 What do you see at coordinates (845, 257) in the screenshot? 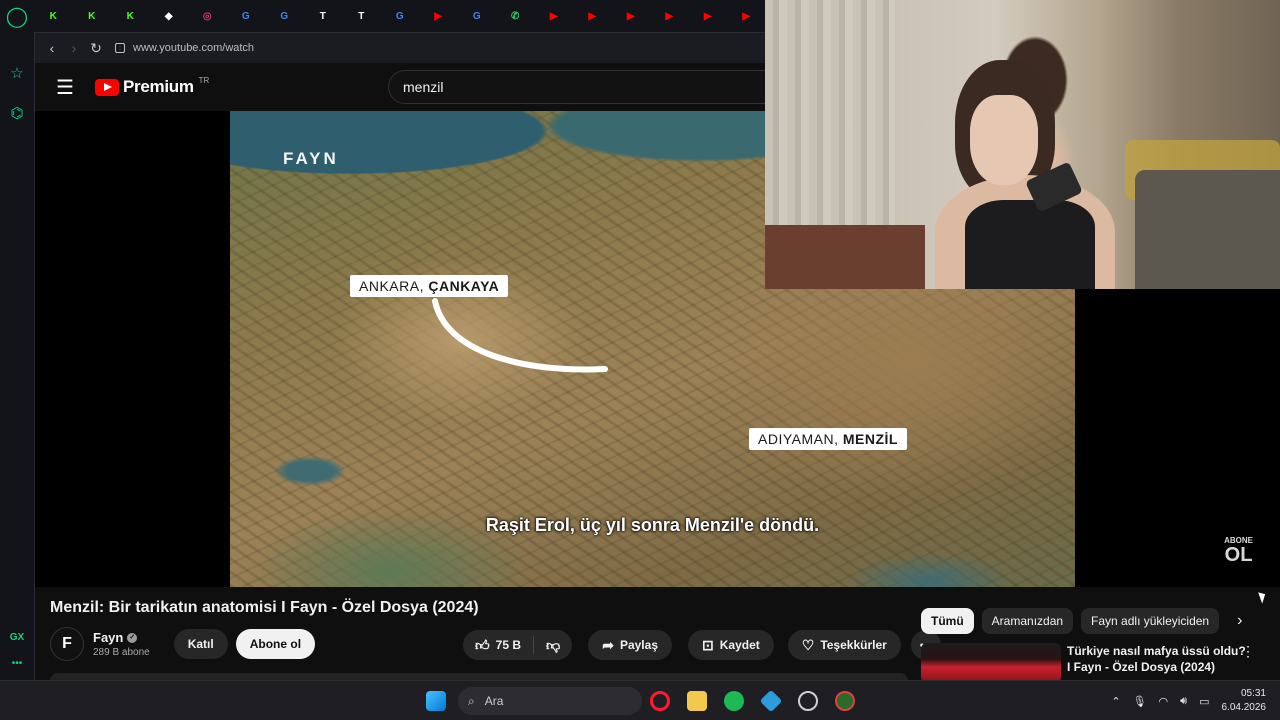
I see `webcam-floor` at bounding box center [845, 257].